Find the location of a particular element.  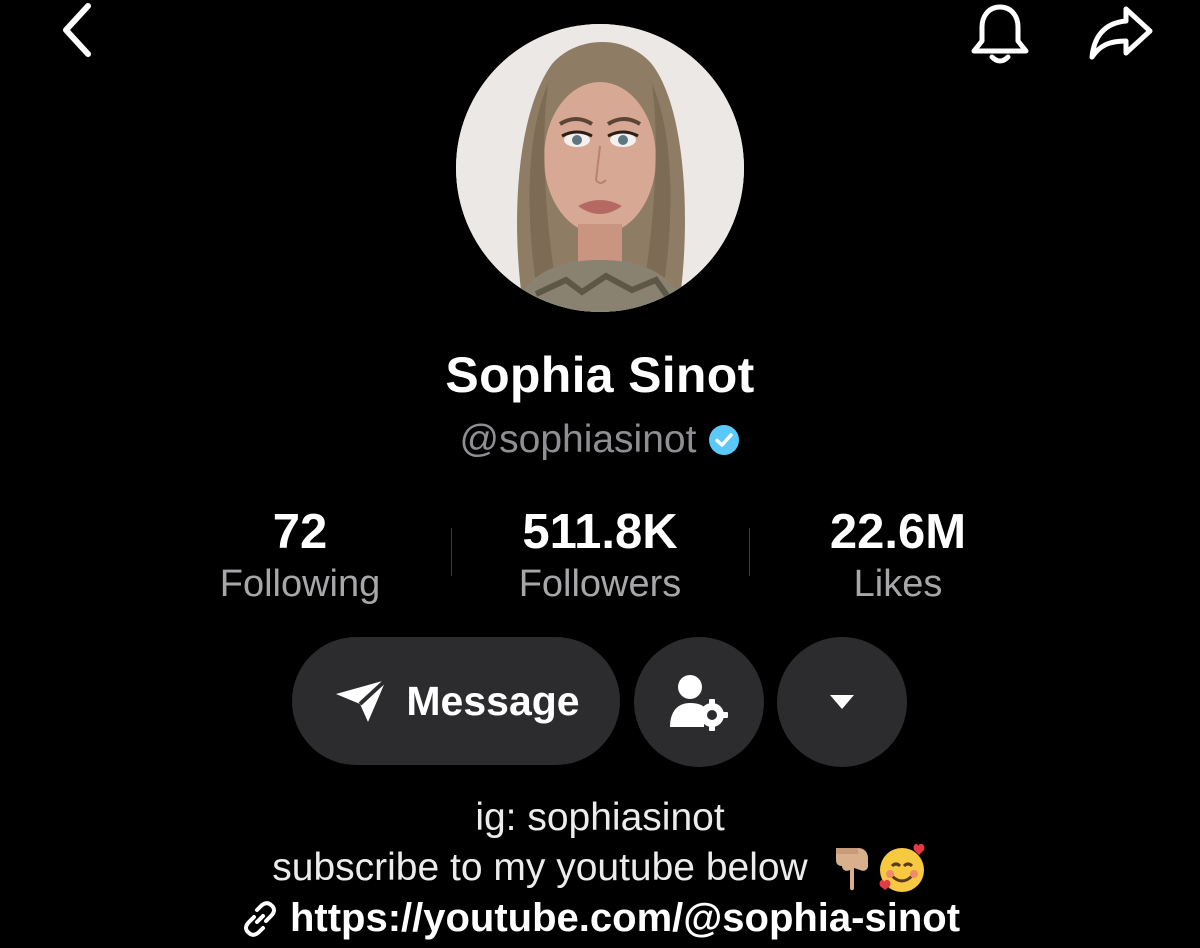

handle-row: @sophiasinot is located at coordinates (600, 440).